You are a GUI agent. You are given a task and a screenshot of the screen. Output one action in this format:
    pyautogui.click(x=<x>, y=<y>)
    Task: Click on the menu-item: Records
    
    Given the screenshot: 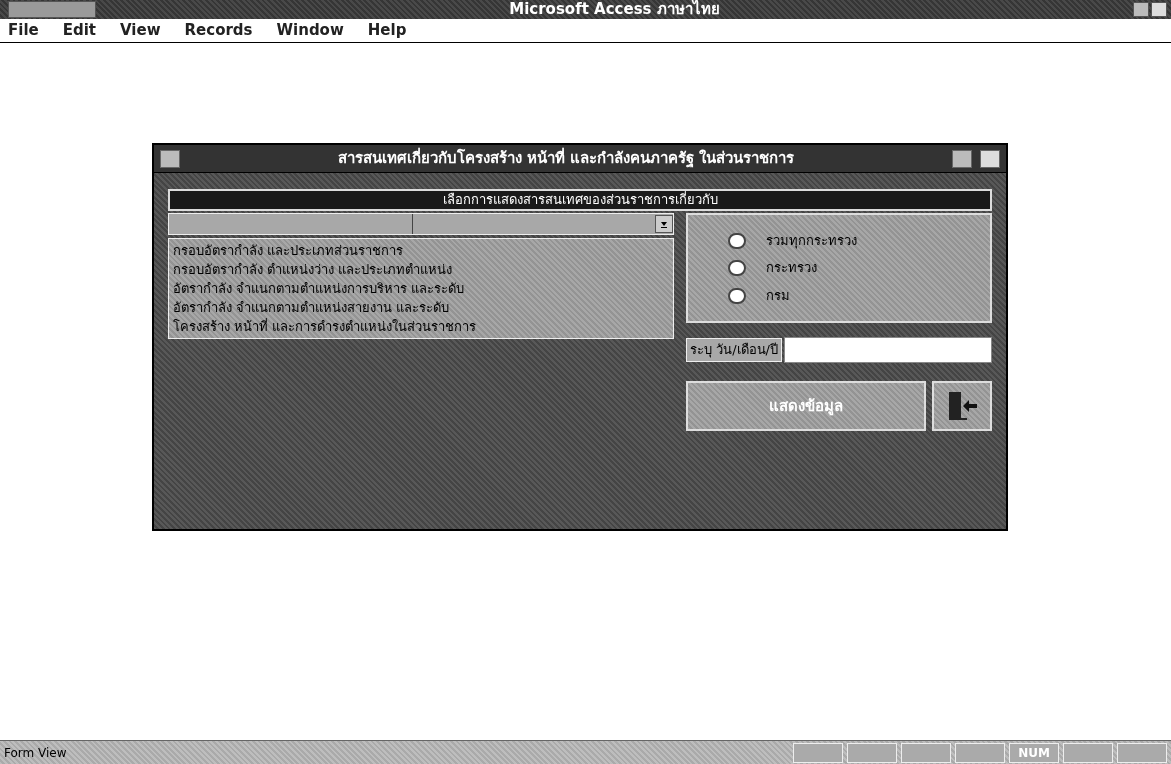 What is the action you would take?
    pyautogui.click(x=218, y=30)
    